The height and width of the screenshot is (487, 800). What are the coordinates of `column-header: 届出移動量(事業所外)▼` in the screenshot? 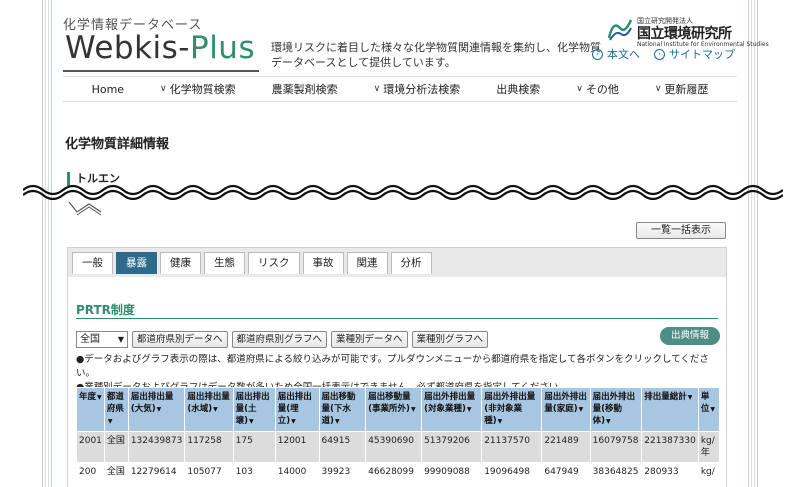 It's located at (394, 409).